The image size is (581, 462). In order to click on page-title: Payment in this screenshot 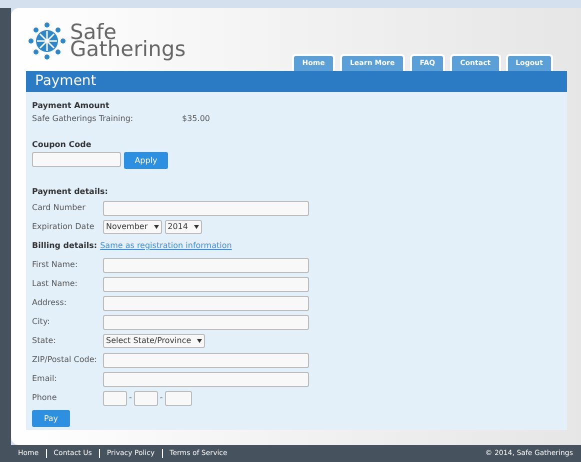, I will do `click(65, 81)`.